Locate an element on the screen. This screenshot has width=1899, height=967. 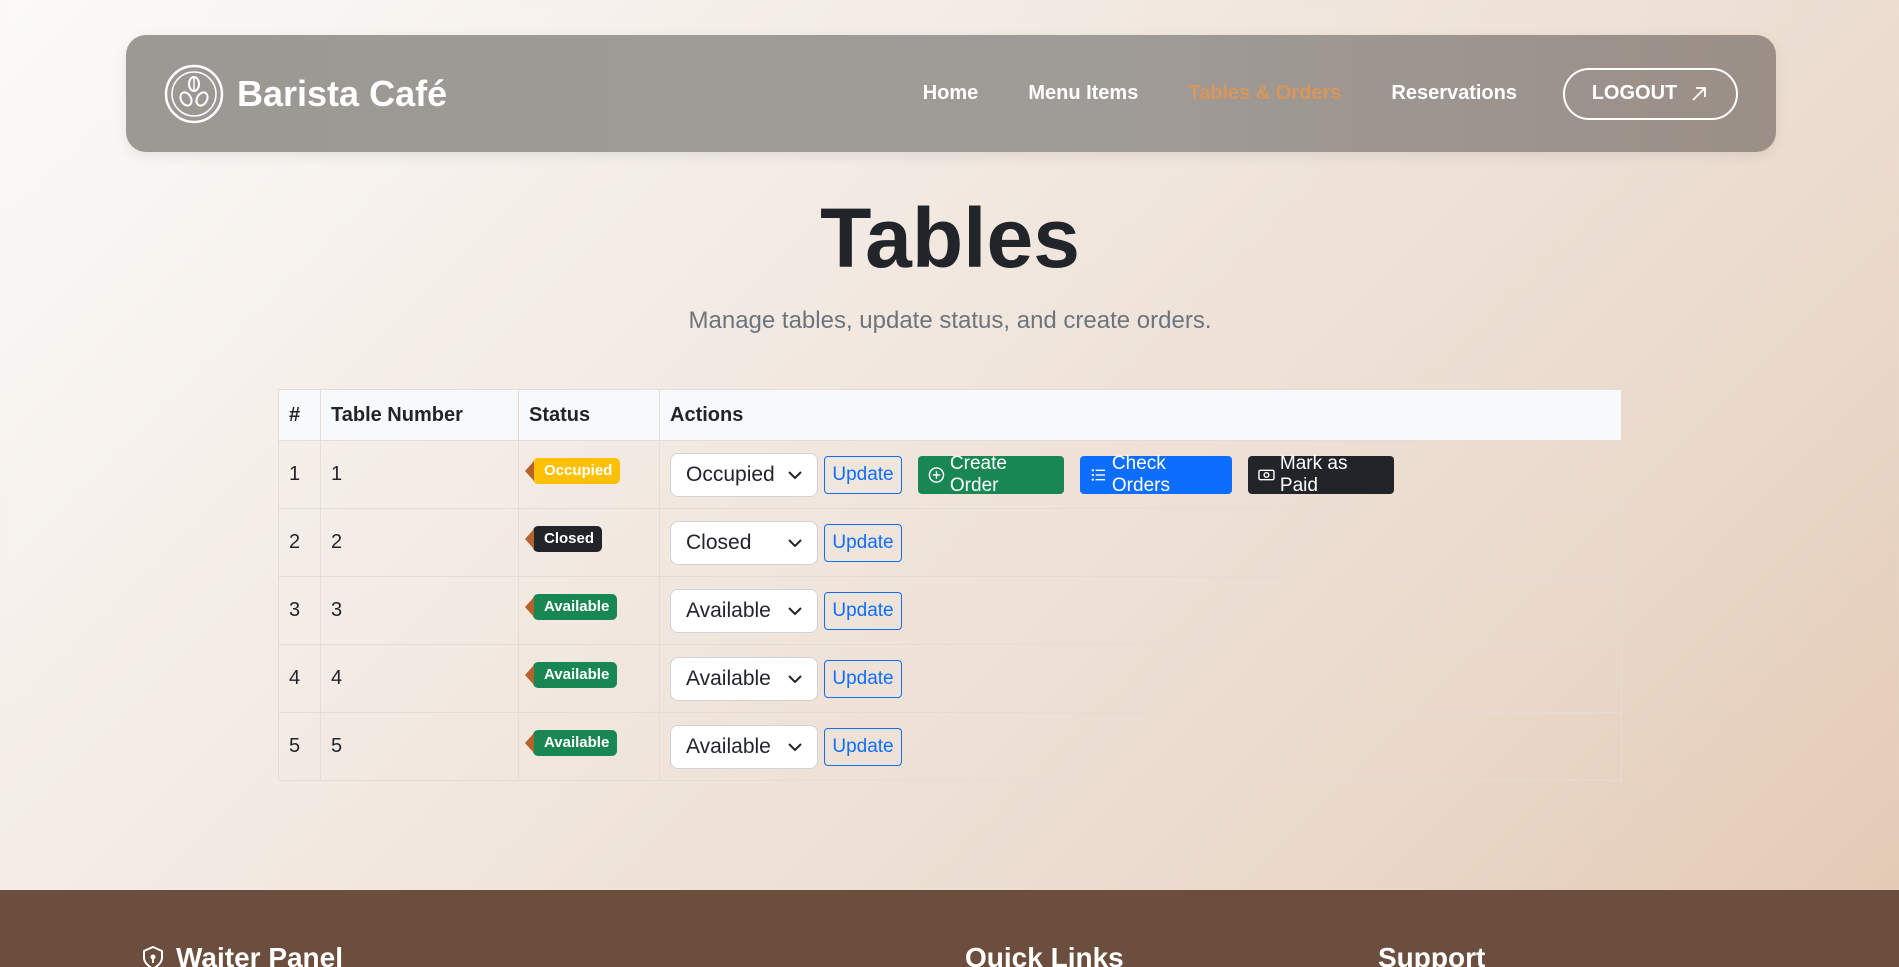
shield-lock-icon is located at coordinates (153, 956).